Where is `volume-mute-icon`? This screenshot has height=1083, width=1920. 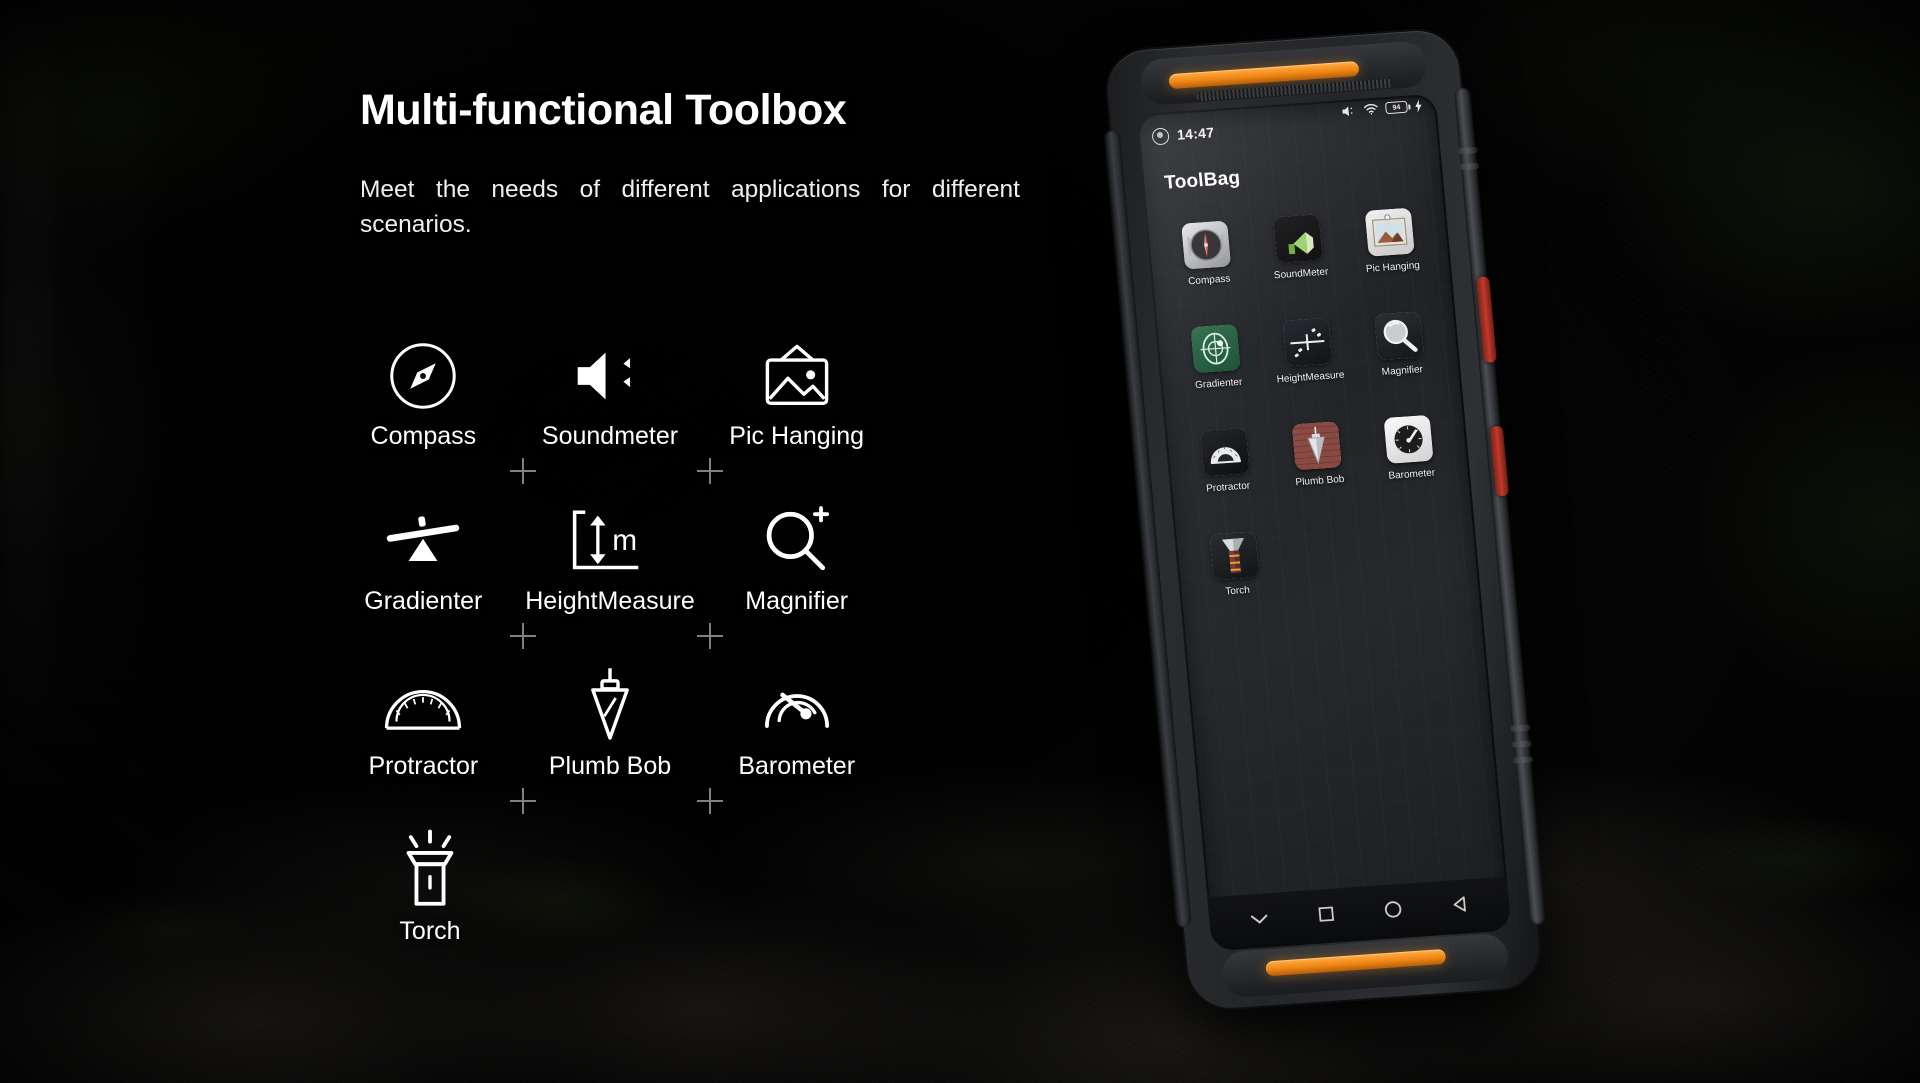
volume-mute-icon is located at coordinates (1349, 111).